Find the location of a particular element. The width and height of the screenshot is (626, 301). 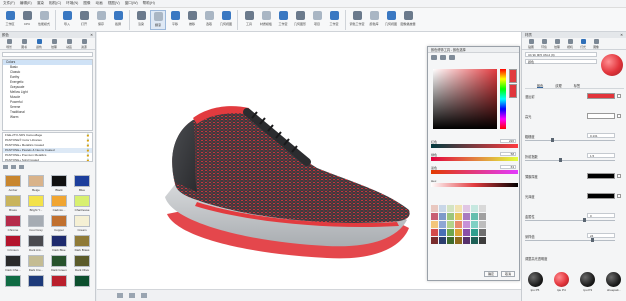

color-swatch: Copper is located at coordinates (59, 225).